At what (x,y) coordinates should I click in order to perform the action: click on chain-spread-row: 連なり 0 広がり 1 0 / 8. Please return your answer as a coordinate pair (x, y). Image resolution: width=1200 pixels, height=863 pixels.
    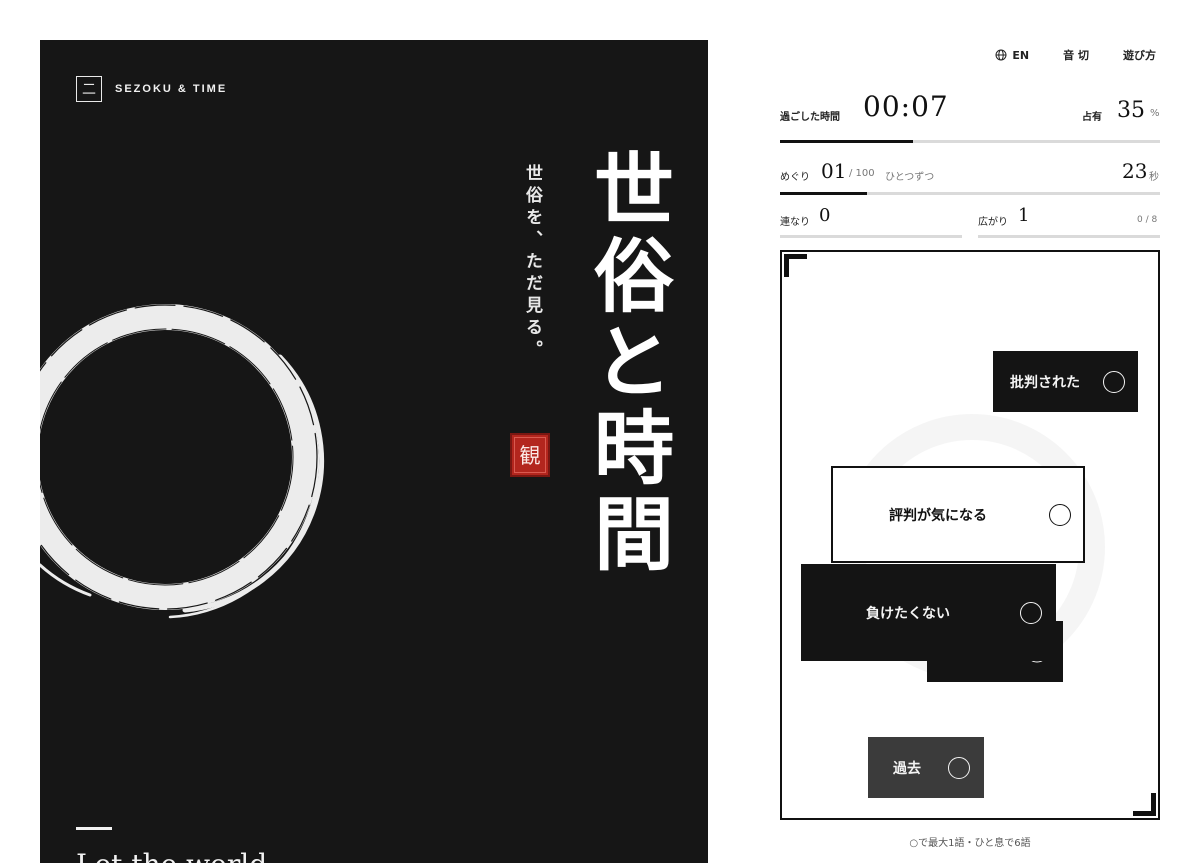
    Looking at the image, I should click on (970, 222).